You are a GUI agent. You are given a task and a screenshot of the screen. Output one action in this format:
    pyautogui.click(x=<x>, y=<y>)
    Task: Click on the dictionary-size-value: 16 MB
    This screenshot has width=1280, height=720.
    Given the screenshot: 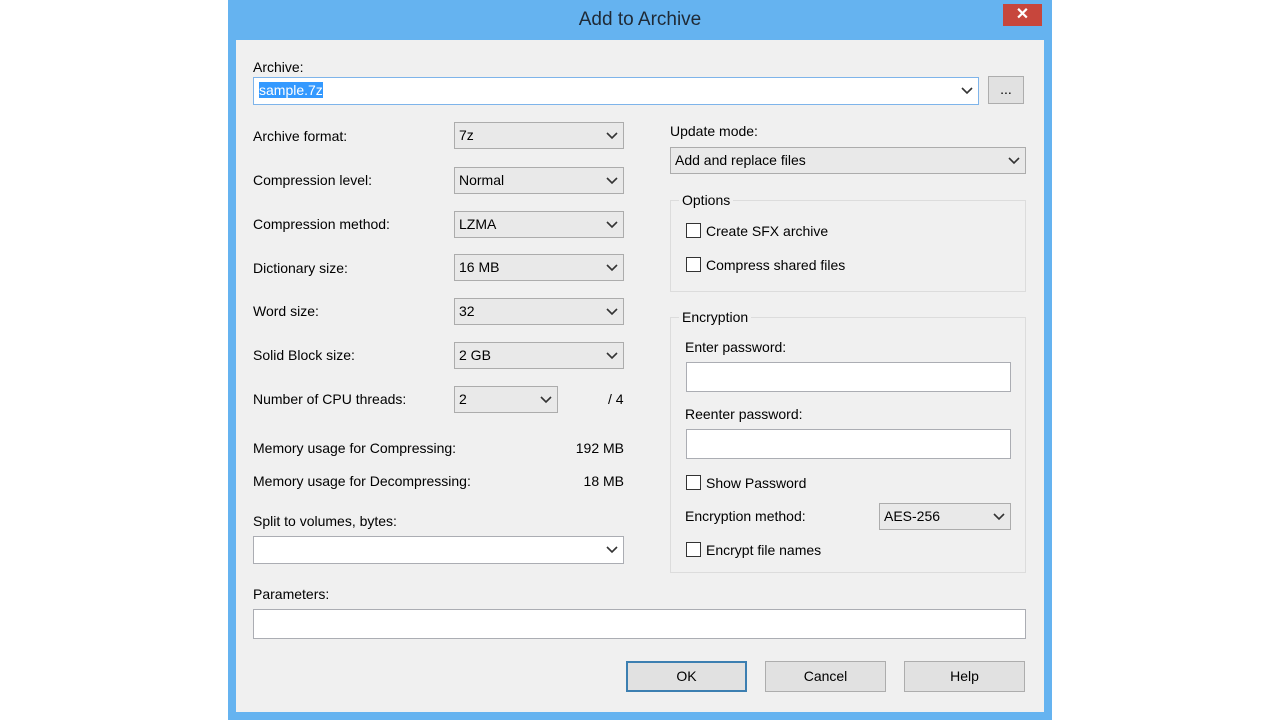 What is the action you would take?
    pyautogui.click(x=479, y=267)
    